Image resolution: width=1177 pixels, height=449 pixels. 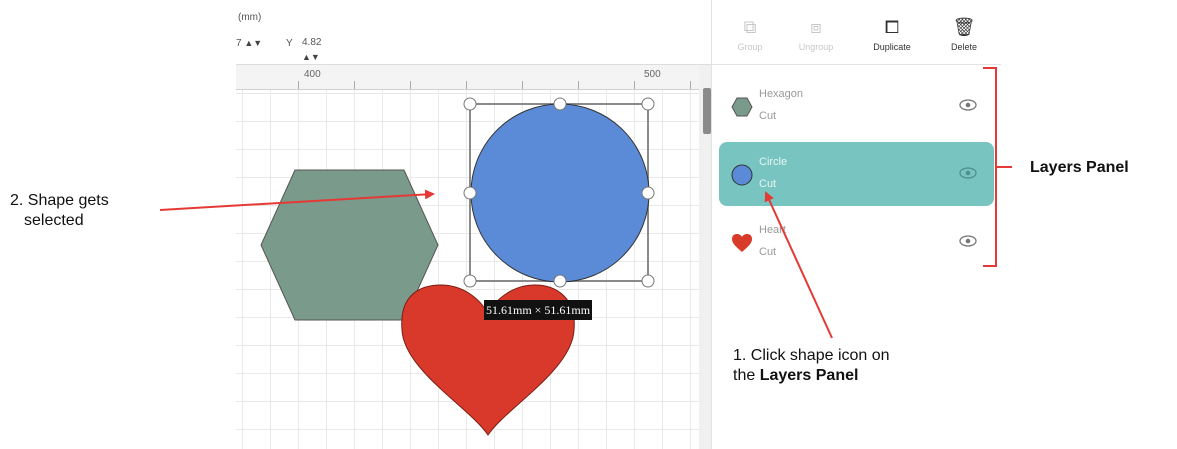 I want to click on layers-panel-divider, so click(x=856, y=64).